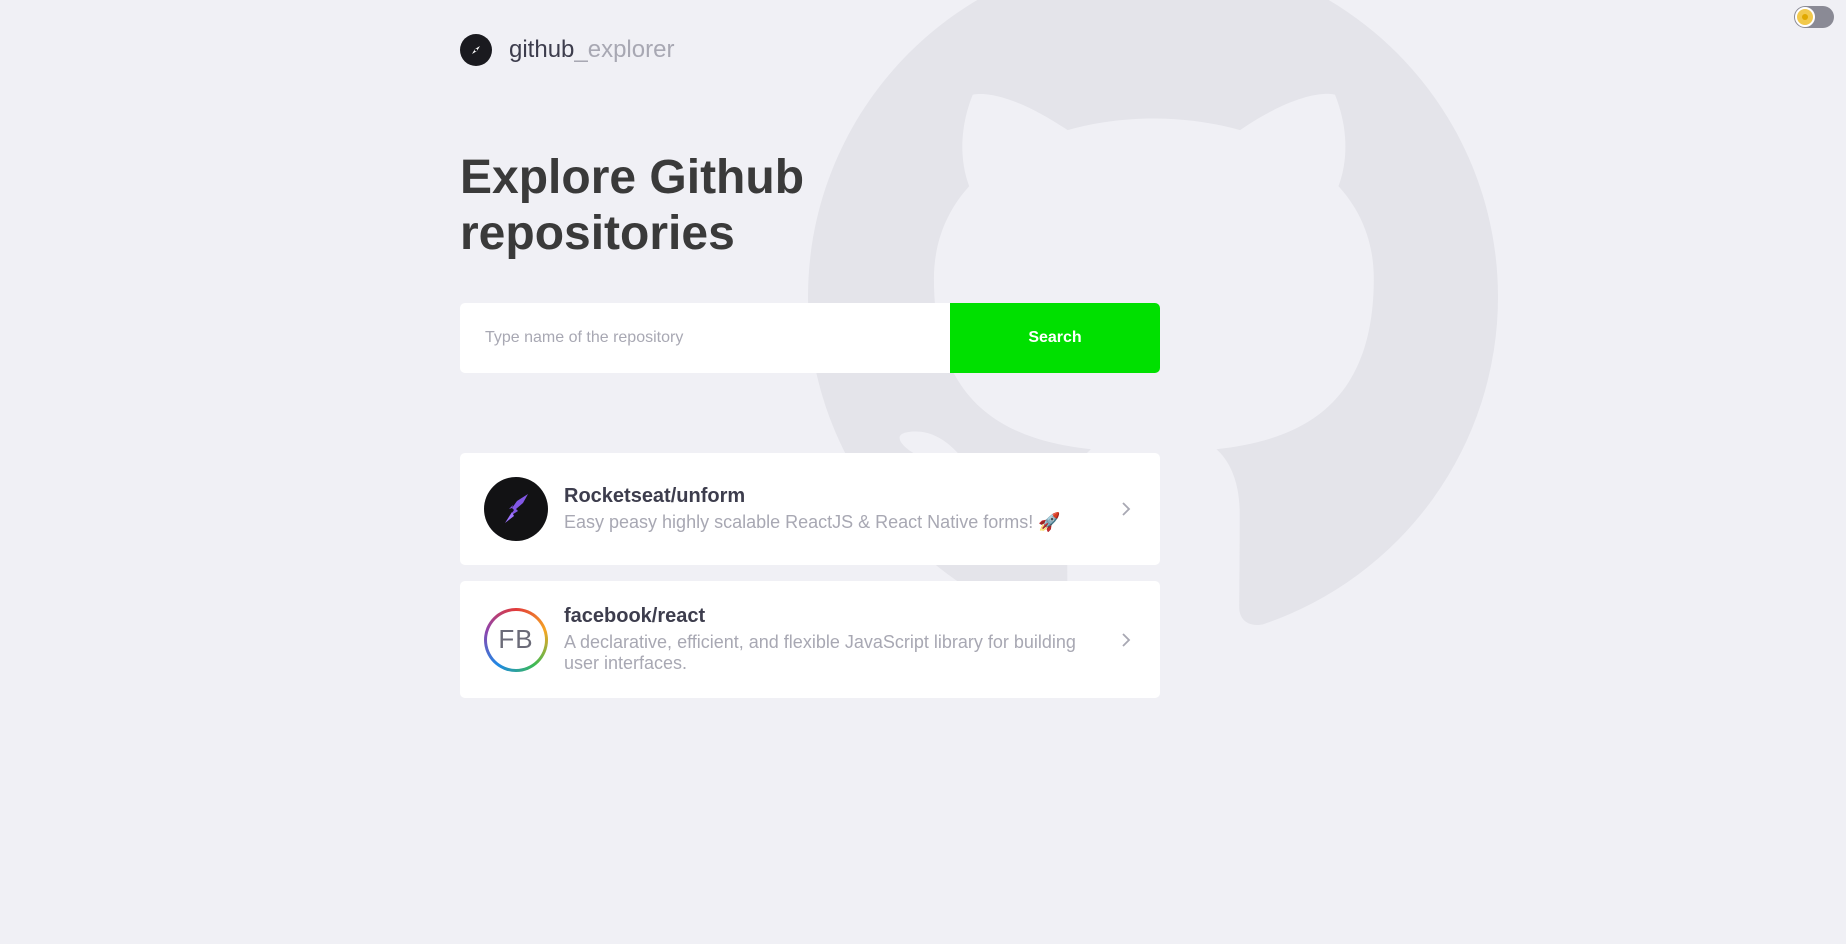 The width and height of the screenshot is (1846, 944). Describe the element at coordinates (1805, 17) in the screenshot. I see `sun-icon` at that location.